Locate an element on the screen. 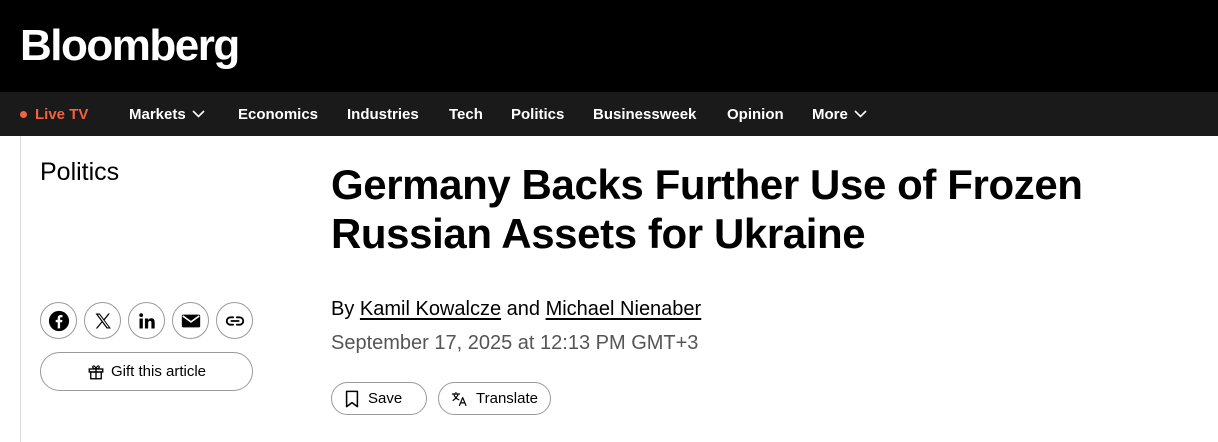 This screenshot has width=1218, height=442. share-x-button is located at coordinates (102, 320).